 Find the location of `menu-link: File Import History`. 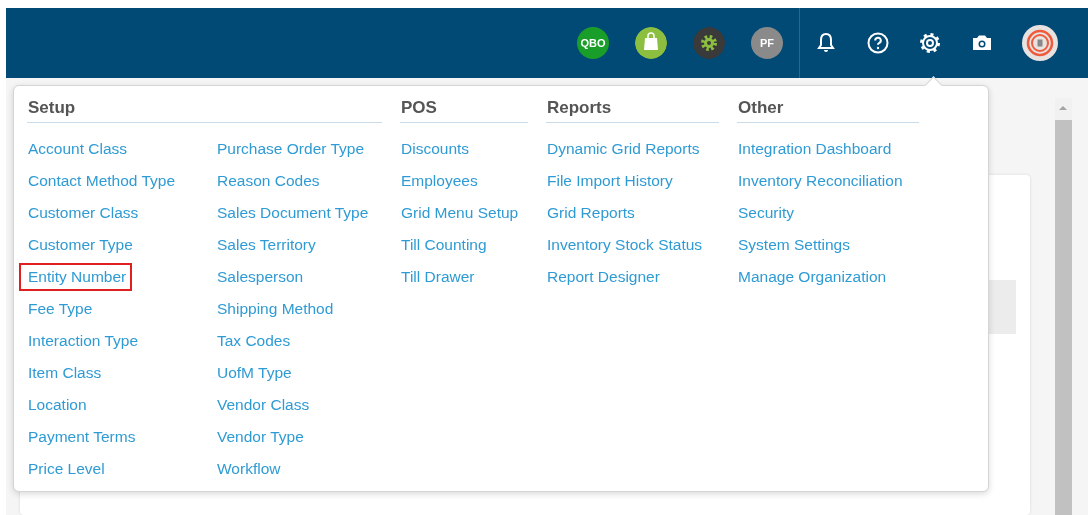

menu-link: File Import History is located at coordinates (610, 181).